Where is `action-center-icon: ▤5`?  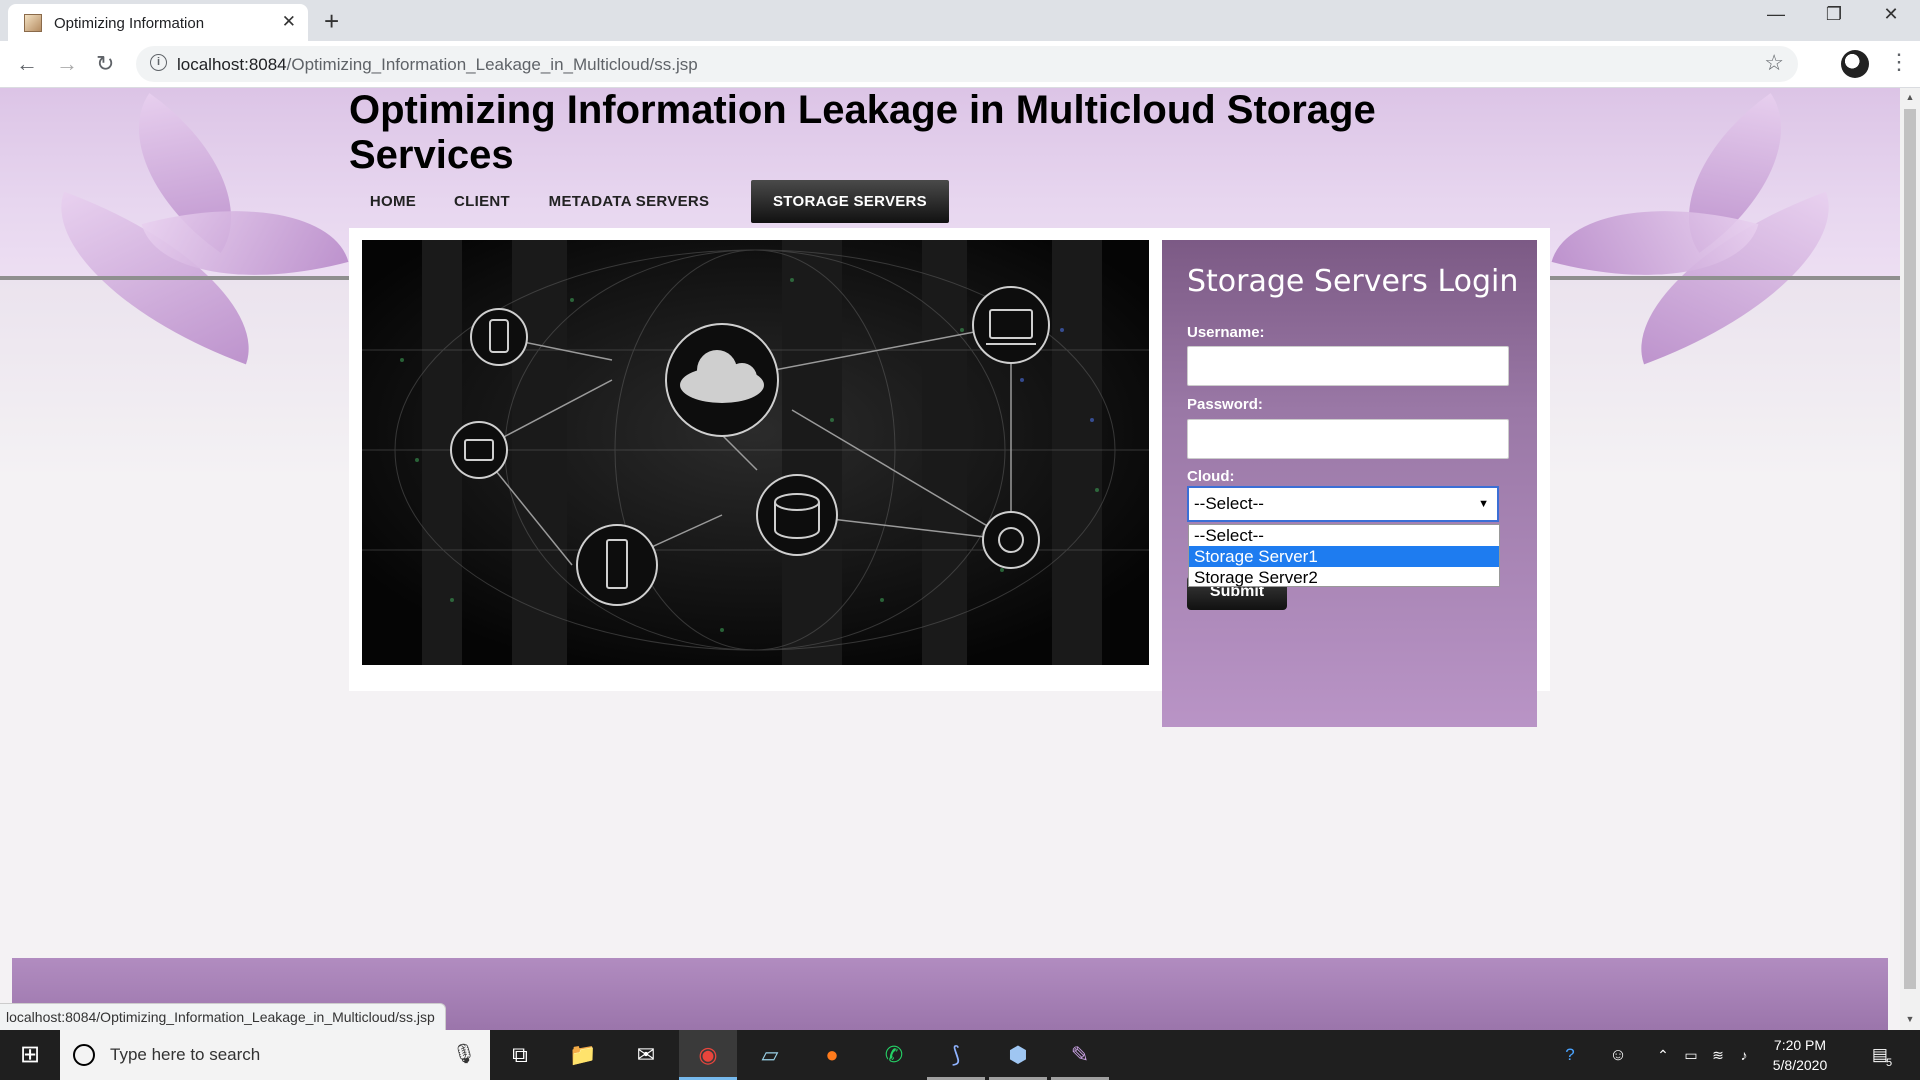 action-center-icon: ▤5 is located at coordinates (1883, 1055).